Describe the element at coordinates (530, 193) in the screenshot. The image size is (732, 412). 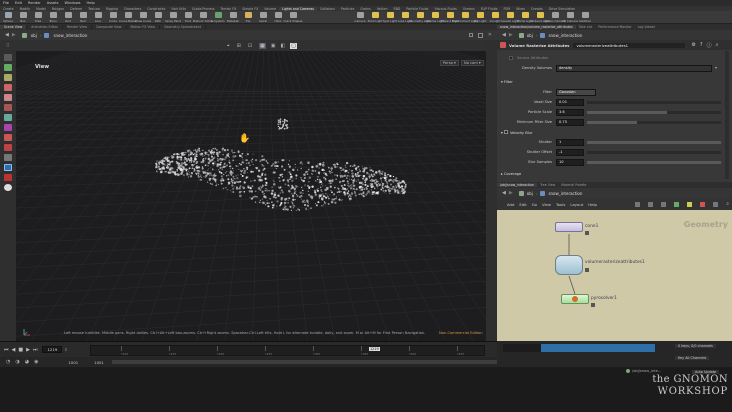
I see `net-path-obj: obj` at that location.